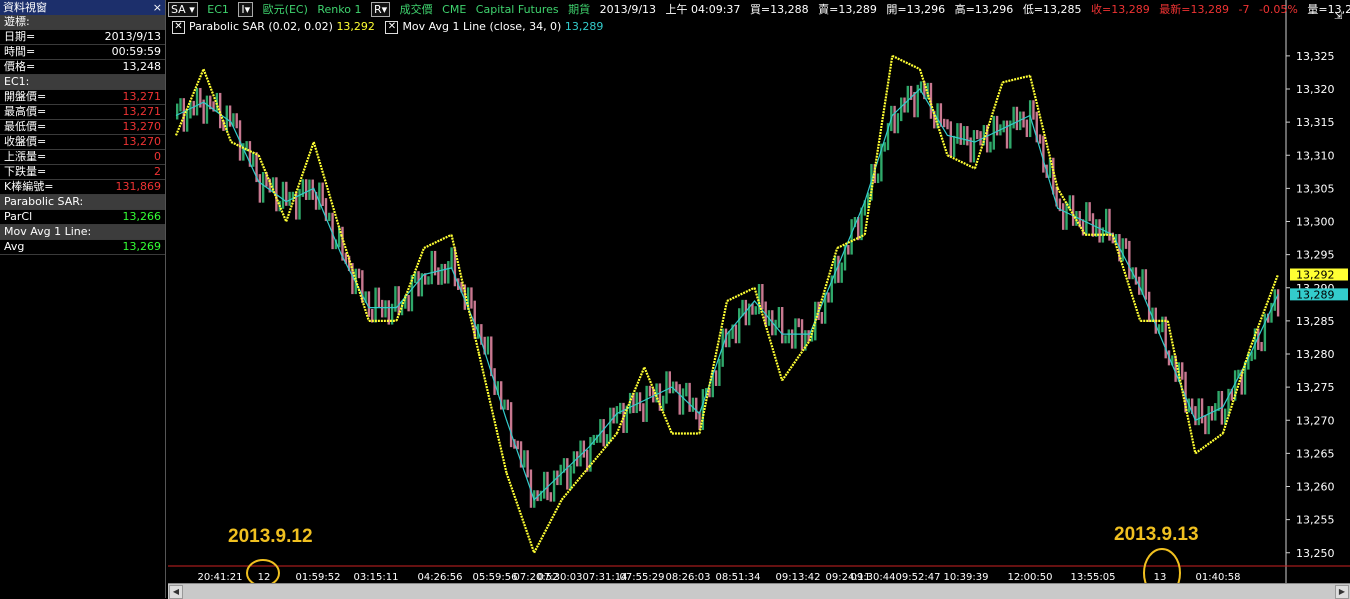 This screenshot has width=1350, height=599. What do you see at coordinates (416, 9) in the screenshot?
I see `field-label: 成交價` at bounding box center [416, 9].